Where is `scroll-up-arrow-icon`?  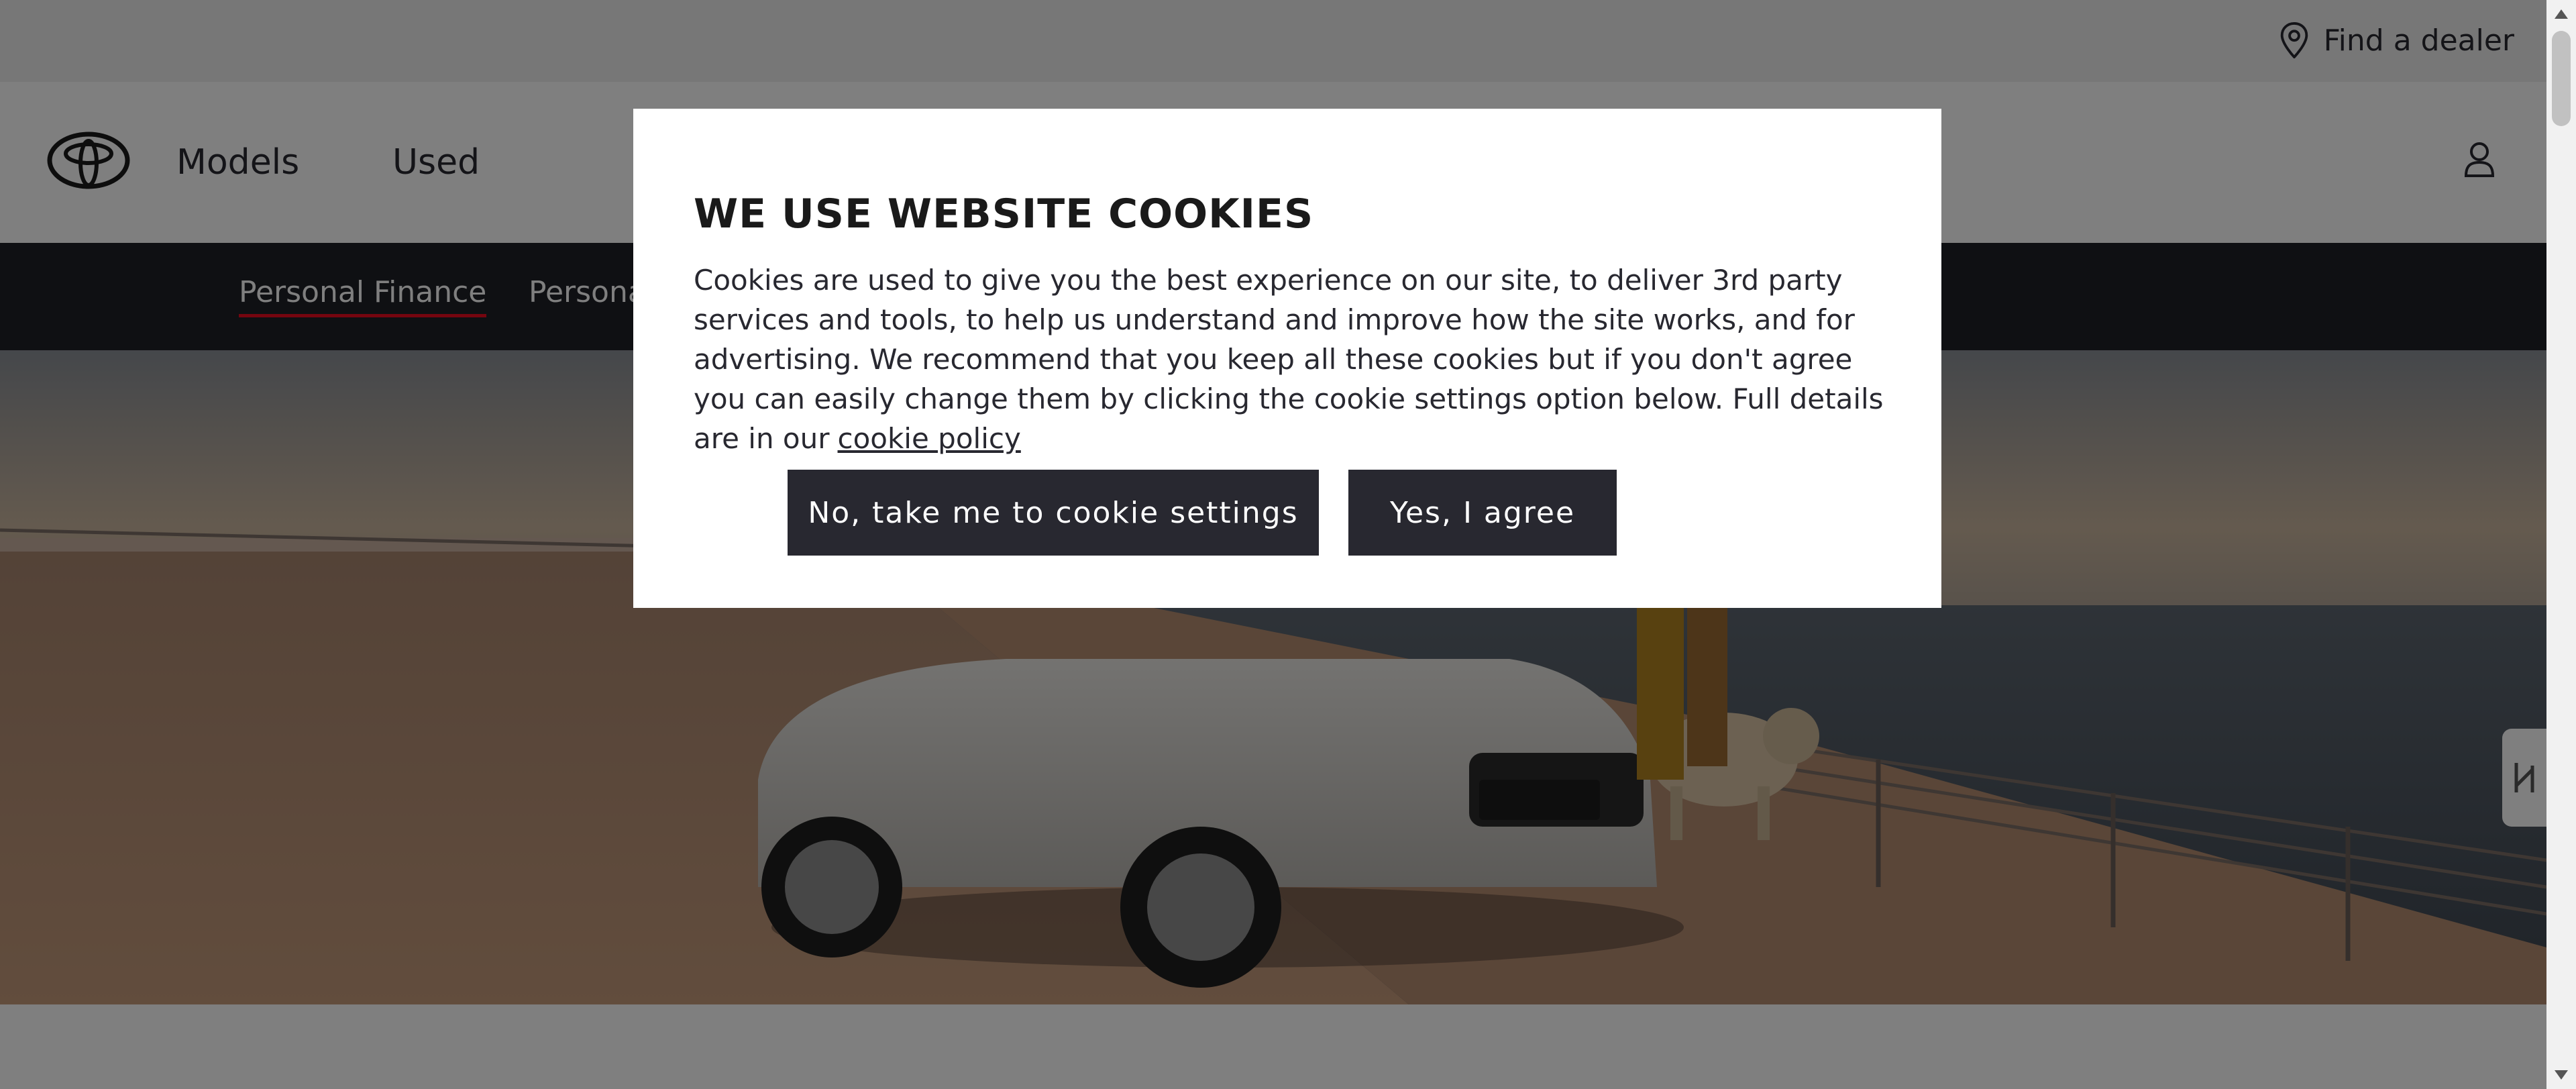 scroll-up-arrow-icon is located at coordinates (2561, 14).